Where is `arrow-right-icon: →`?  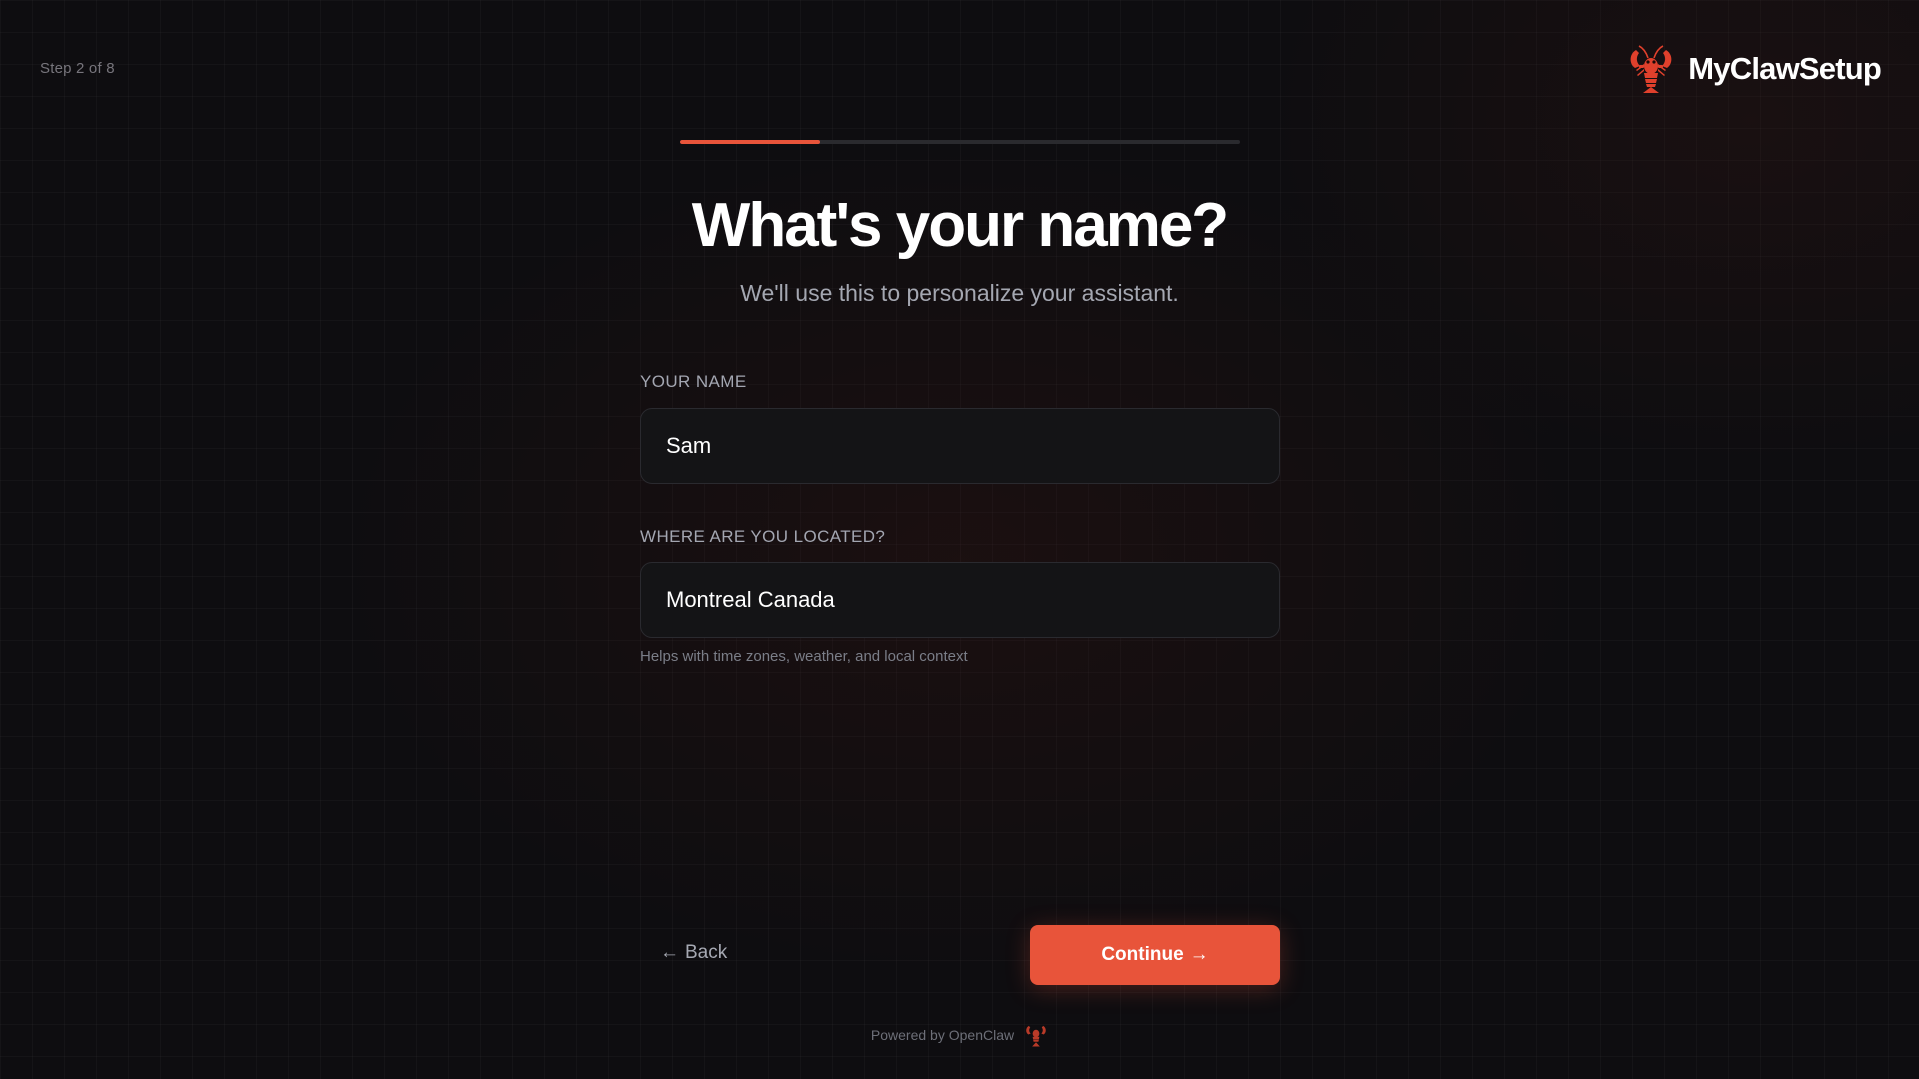 arrow-right-icon: → is located at coordinates (1199, 954).